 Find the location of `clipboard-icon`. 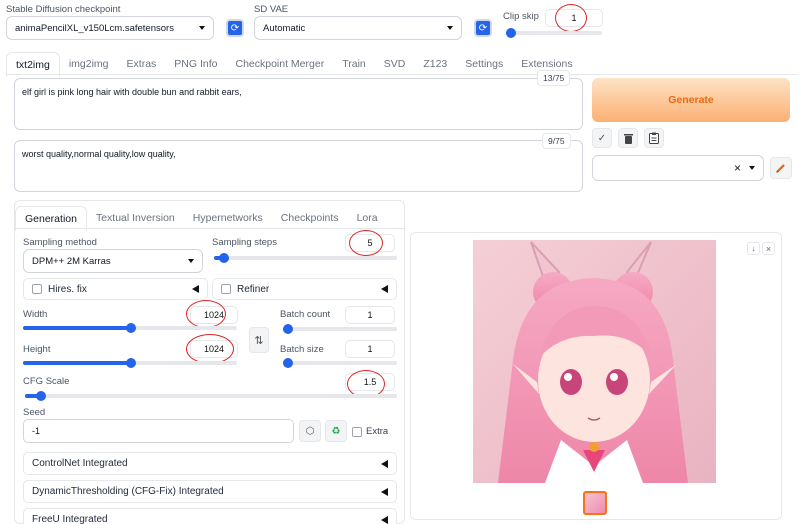

clipboard-icon is located at coordinates (654, 138).